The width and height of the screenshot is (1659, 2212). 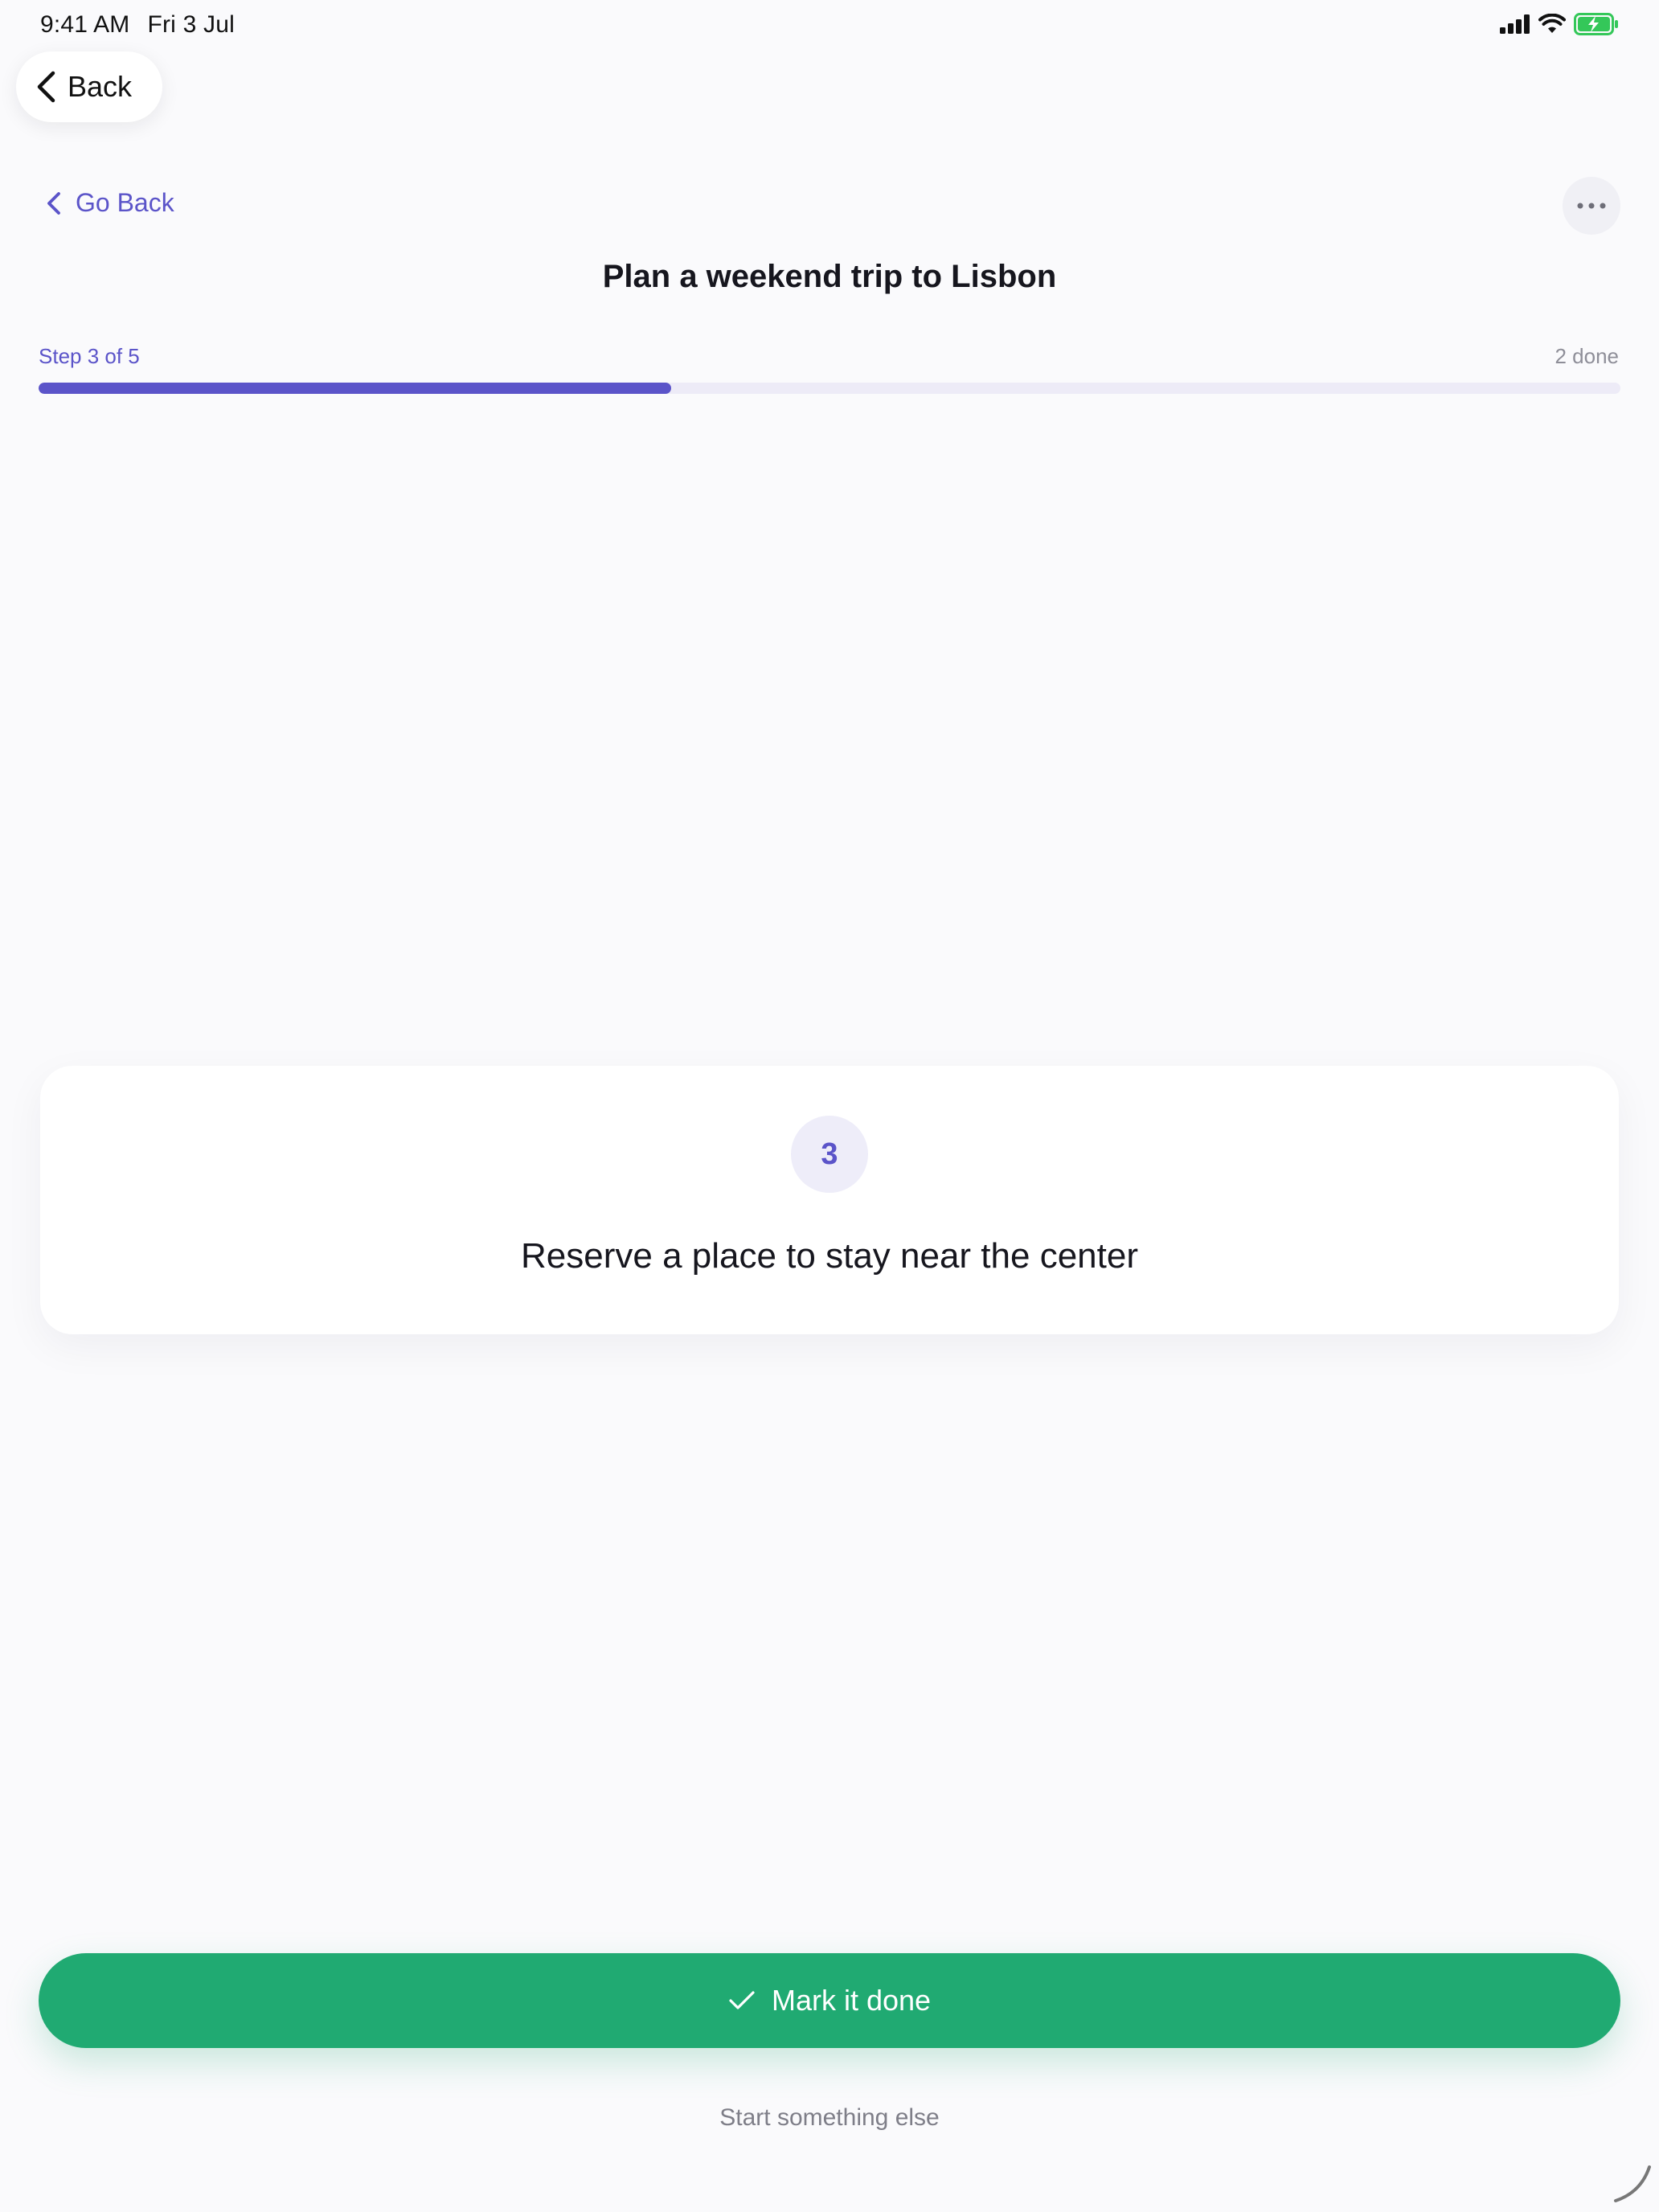 I want to click on page-title: Plan a weekend trip to Lisbon, so click(x=829, y=276).